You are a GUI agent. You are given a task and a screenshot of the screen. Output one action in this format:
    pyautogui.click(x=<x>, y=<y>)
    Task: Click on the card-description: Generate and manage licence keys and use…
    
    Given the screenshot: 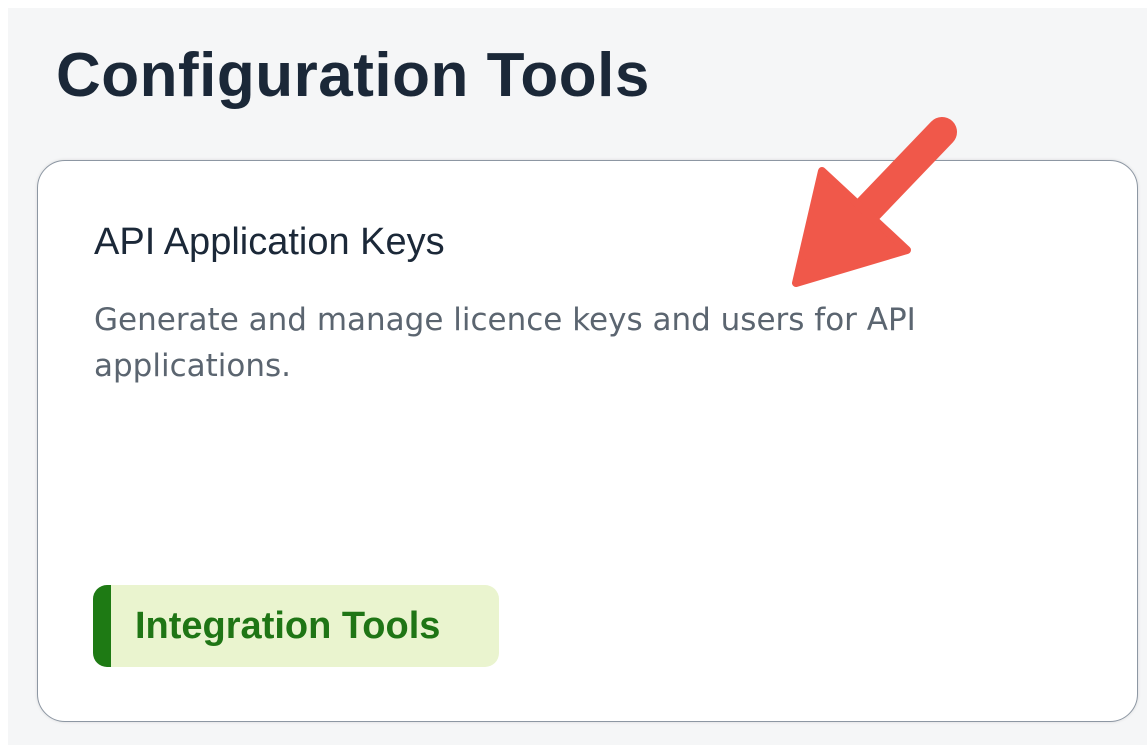 What is the action you would take?
    pyautogui.click(x=505, y=343)
    